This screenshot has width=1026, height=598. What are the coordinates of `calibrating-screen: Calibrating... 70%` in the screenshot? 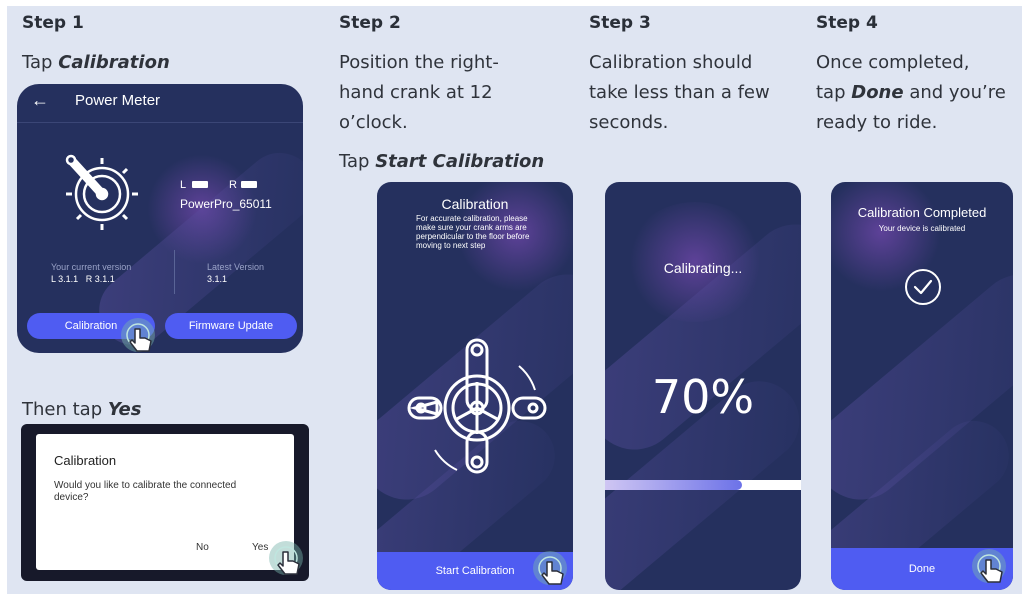 It's located at (703, 386).